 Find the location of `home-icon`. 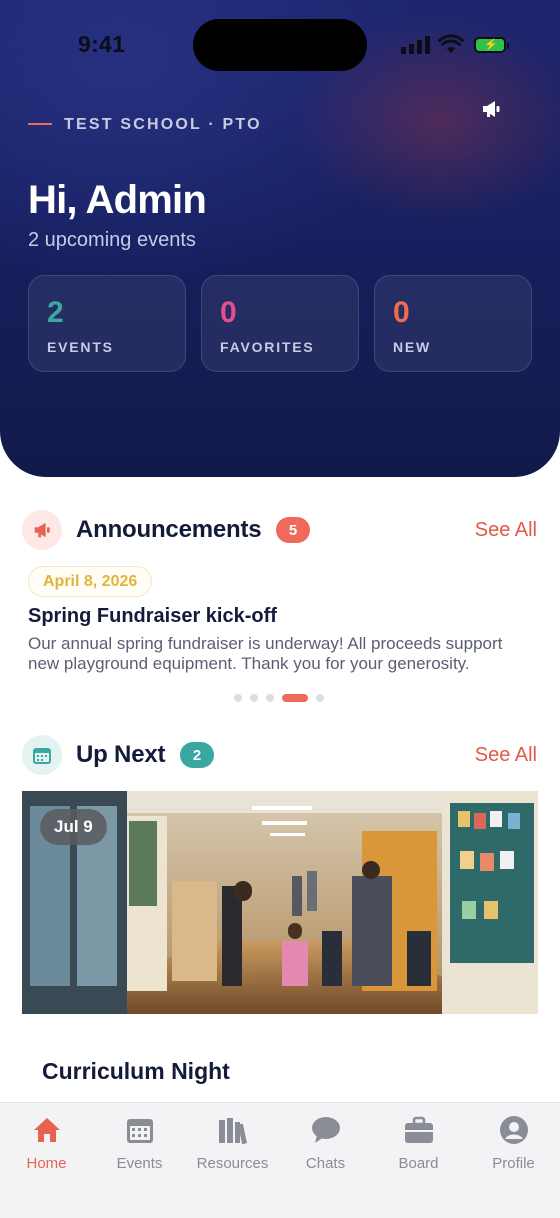

home-icon is located at coordinates (47, 1130).